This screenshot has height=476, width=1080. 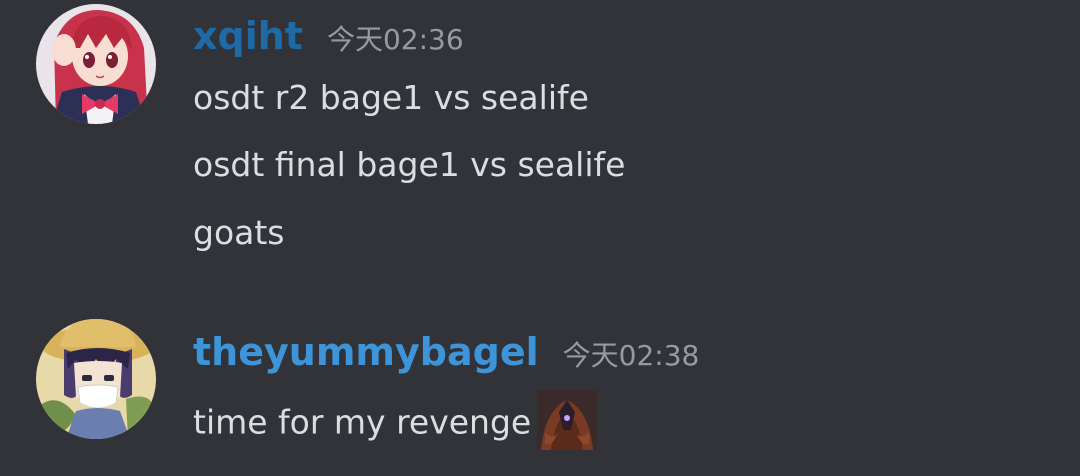 What do you see at coordinates (567, 420) in the screenshot?
I see `hooded-villain-emoji-icon` at bounding box center [567, 420].